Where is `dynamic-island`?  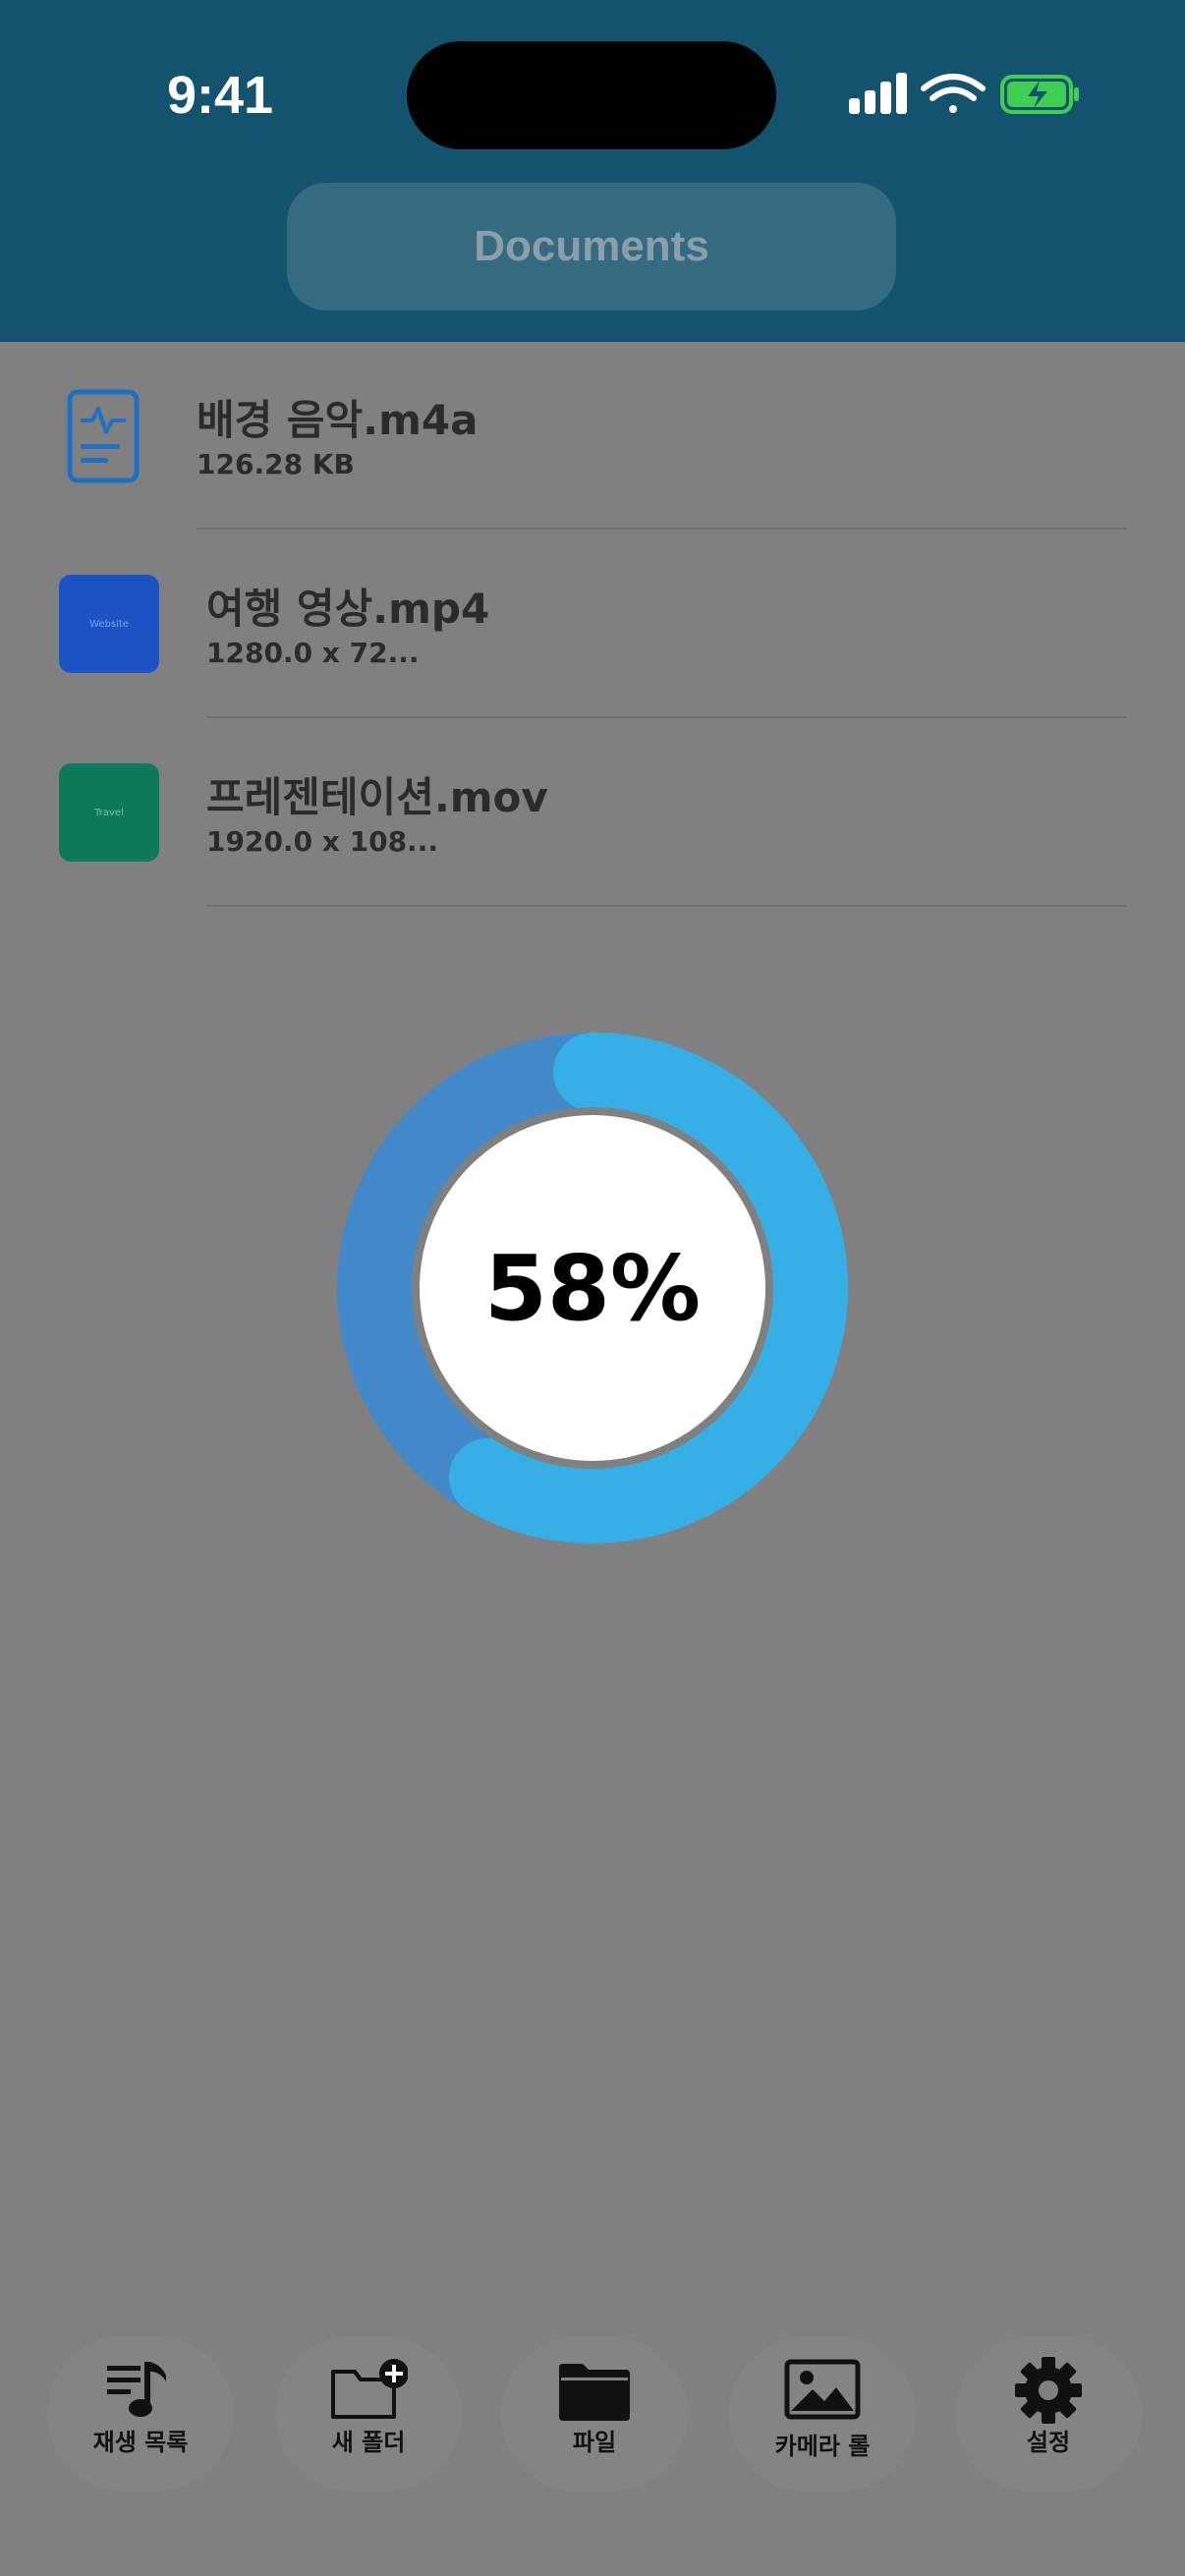
dynamic-island is located at coordinates (592, 95).